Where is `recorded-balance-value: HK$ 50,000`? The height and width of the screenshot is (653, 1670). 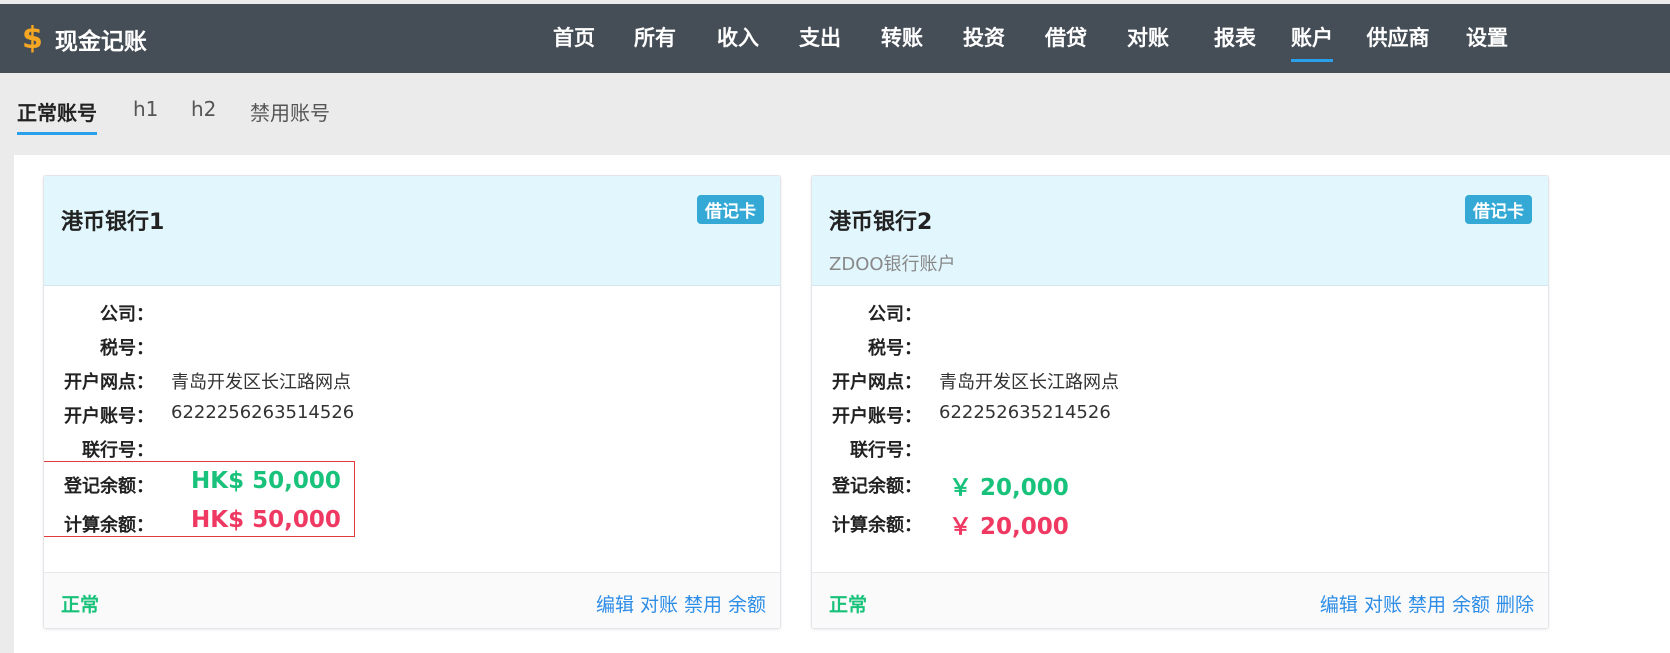
recorded-balance-value: HK$ 50,000 is located at coordinates (266, 481).